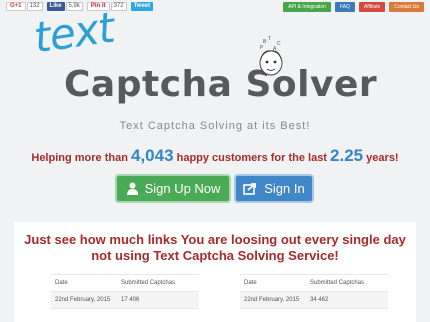 The width and height of the screenshot is (430, 322). Describe the element at coordinates (319, 300) in the screenshot. I see `cell-captchas: 34 462` at that location.